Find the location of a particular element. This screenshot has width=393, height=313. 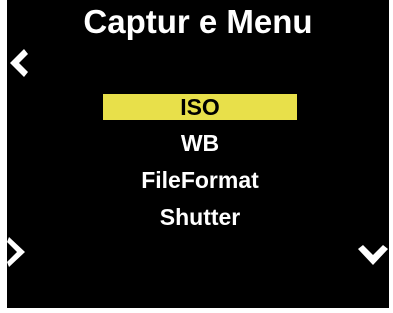

menu-item-wb: WB is located at coordinates (200, 143).